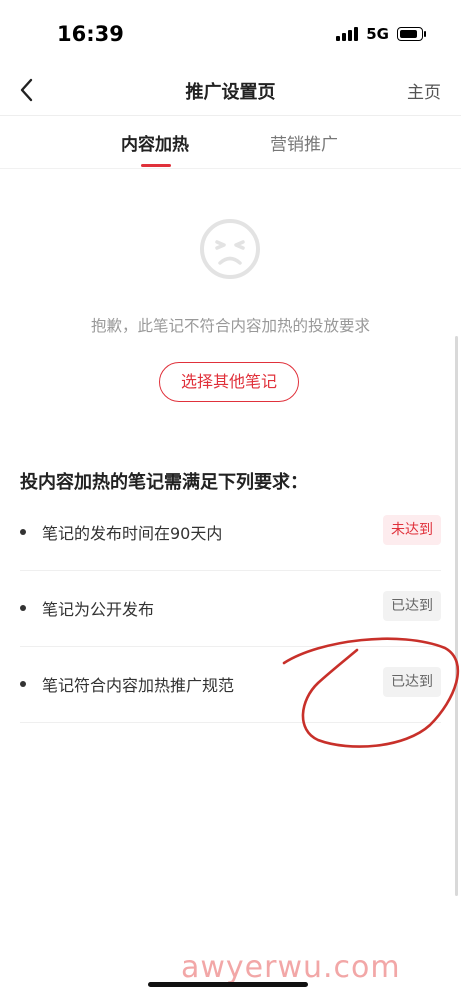 The width and height of the screenshot is (461, 1000). Describe the element at coordinates (230, 142) in the screenshot. I see `tab-bar: 内容加热 营销推广` at that location.